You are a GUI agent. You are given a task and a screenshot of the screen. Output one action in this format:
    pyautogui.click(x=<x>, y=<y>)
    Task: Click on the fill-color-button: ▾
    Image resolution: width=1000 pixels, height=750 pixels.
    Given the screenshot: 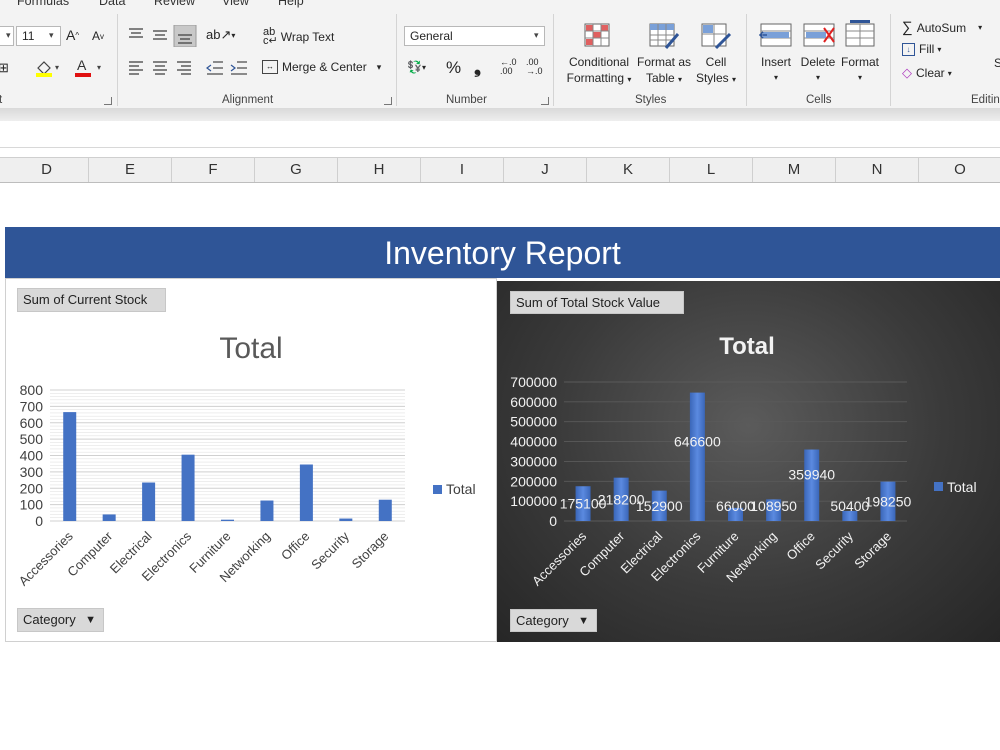 What is the action you would take?
    pyautogui.click(x=48, y=68)
    